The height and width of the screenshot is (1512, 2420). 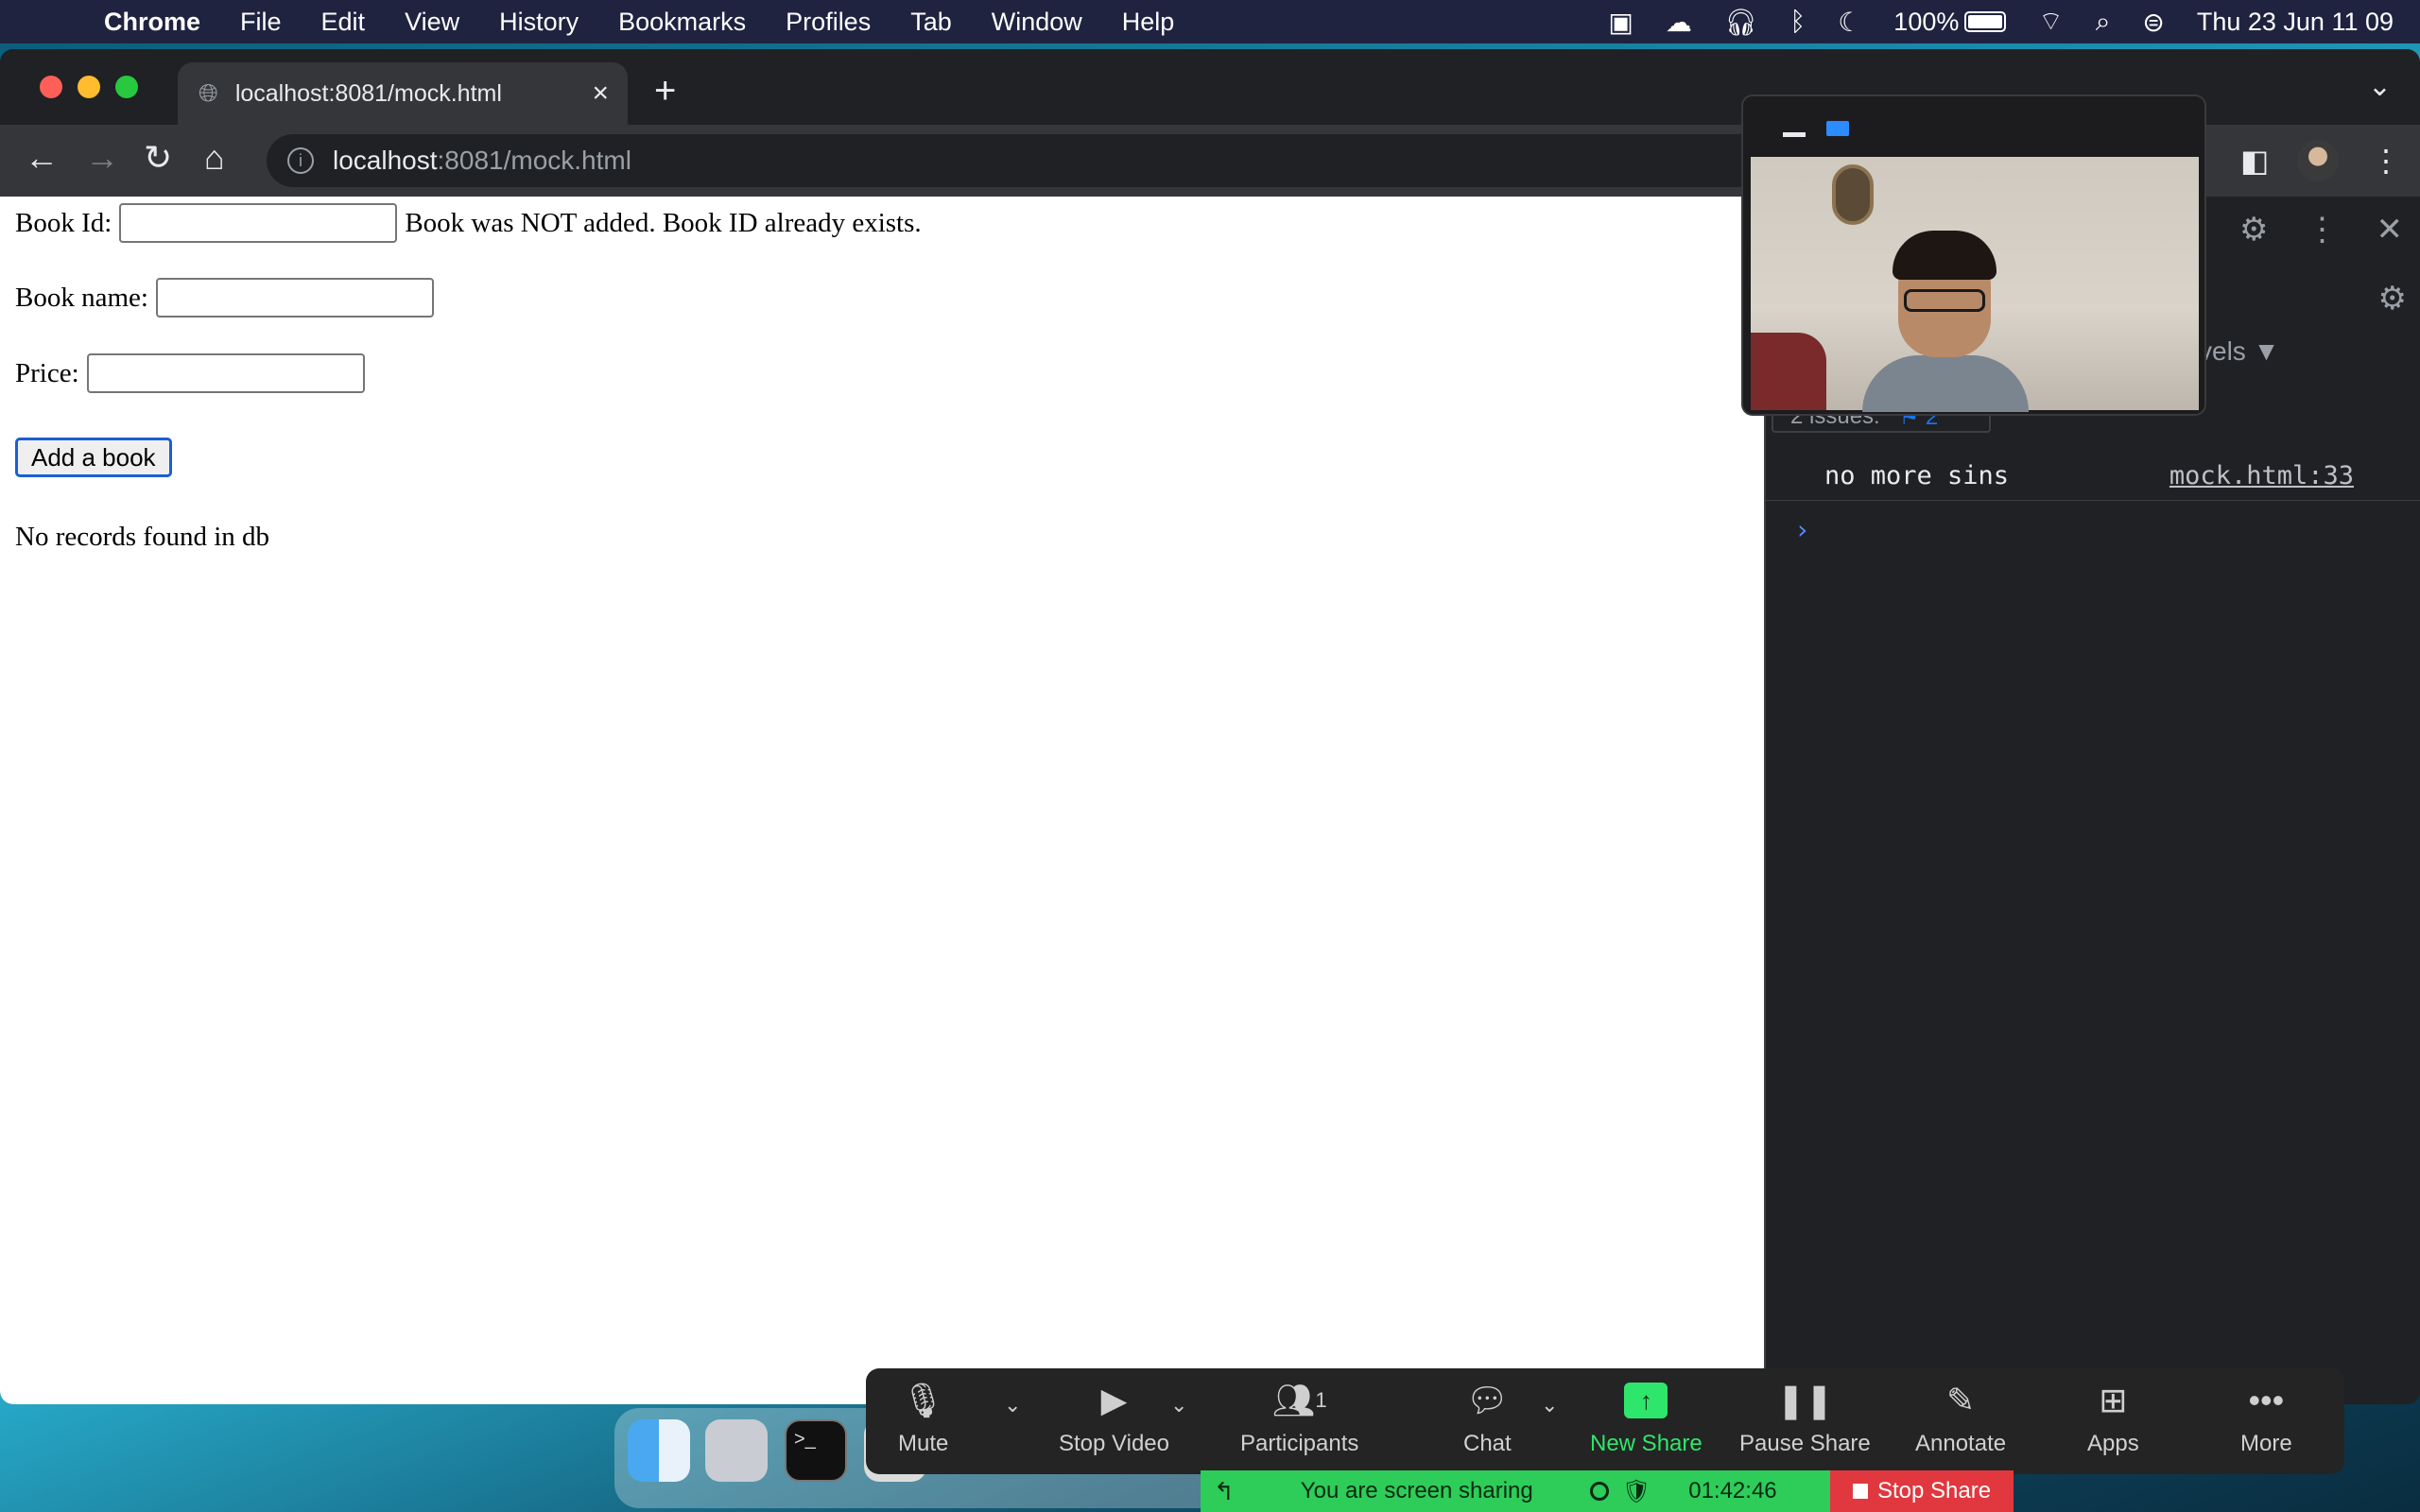 I want to click on new-share-button: ↑ New Share, so click(x=1646, y=1418).